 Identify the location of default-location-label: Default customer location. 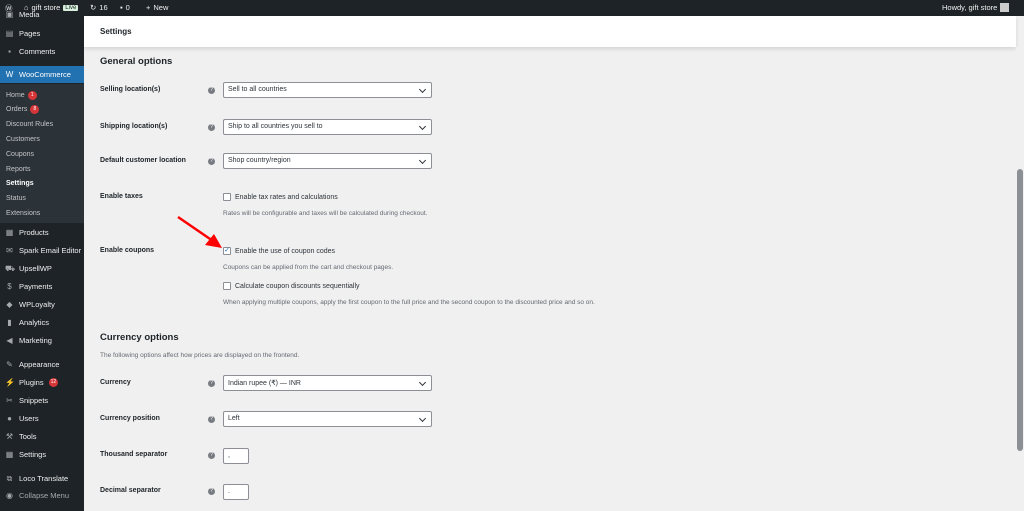
(143, 160).